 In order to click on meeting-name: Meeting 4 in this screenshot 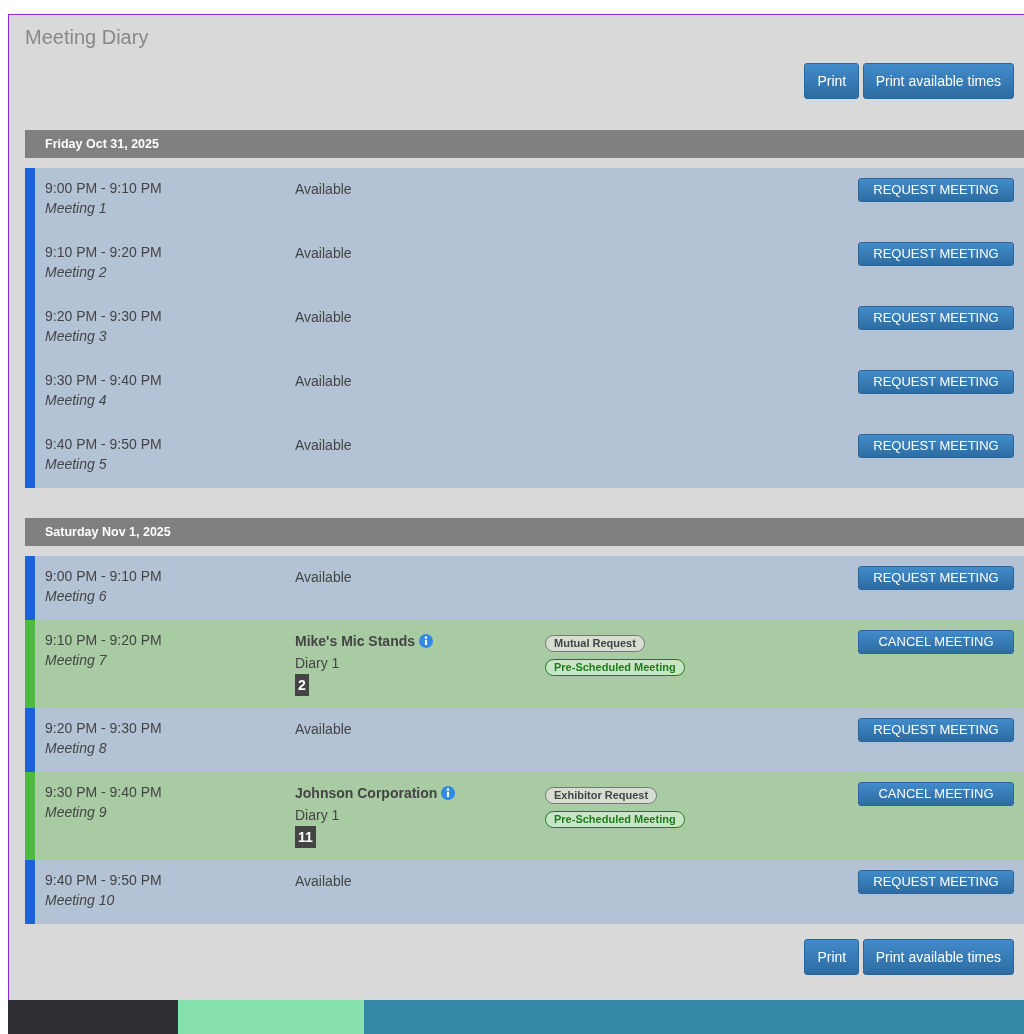, I will do `click(76, 400)`.